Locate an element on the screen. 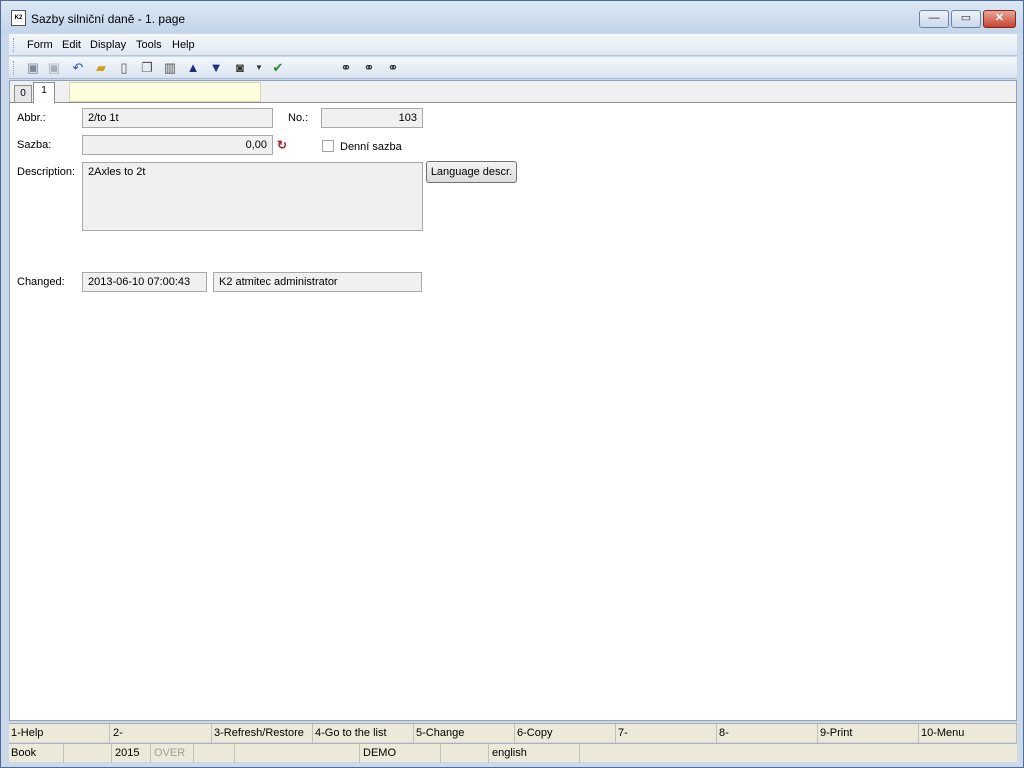 Image resolution: width=1024 pixels, height=768 pixels. page-tabs: 0 1 is located at coordinates (513, 92).